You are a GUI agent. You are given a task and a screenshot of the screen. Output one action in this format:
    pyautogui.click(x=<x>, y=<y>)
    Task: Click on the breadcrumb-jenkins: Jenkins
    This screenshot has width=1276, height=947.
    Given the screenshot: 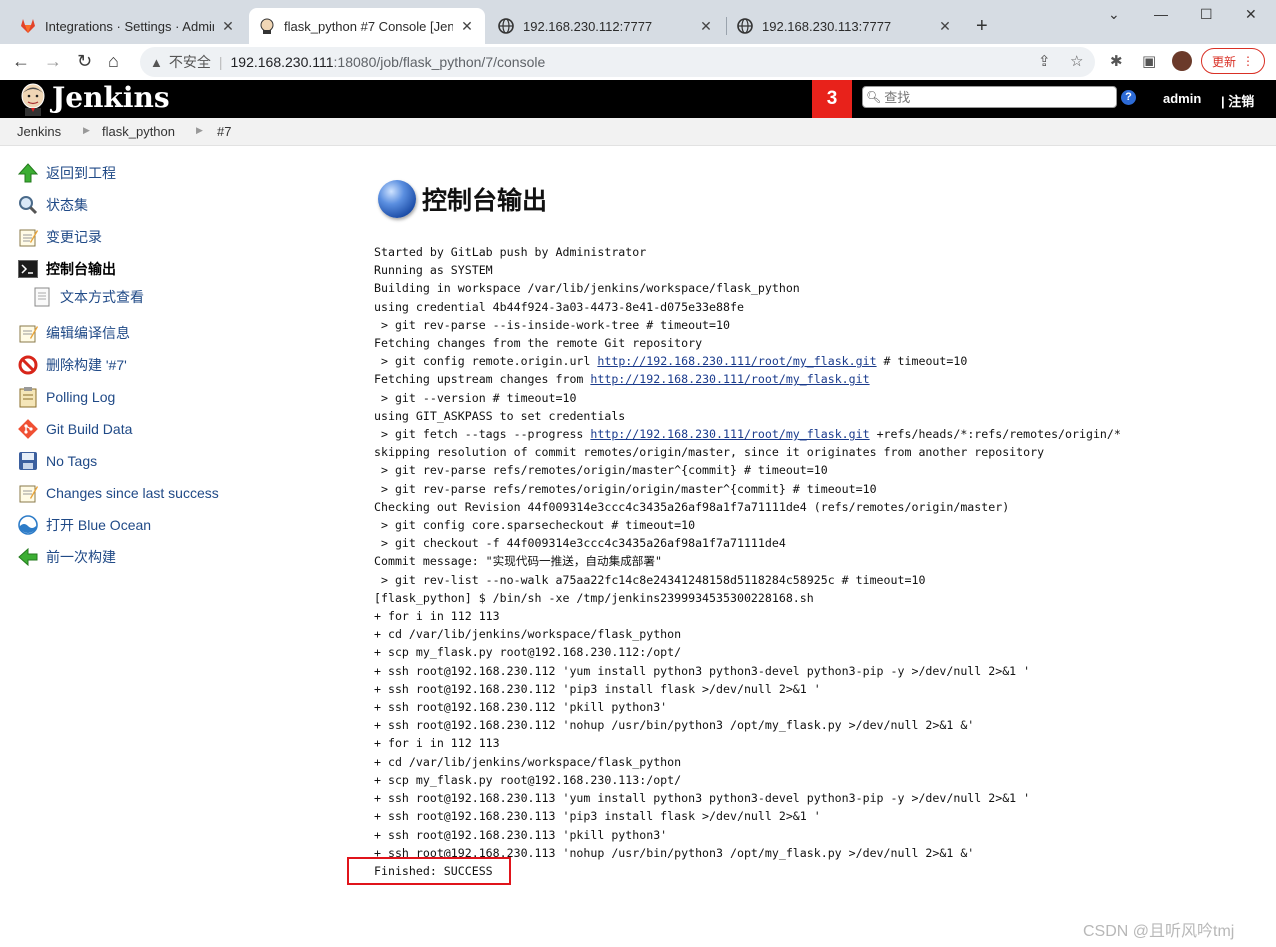 What is the action you would take?
    pyautogui.click(x=39, y=131)
    